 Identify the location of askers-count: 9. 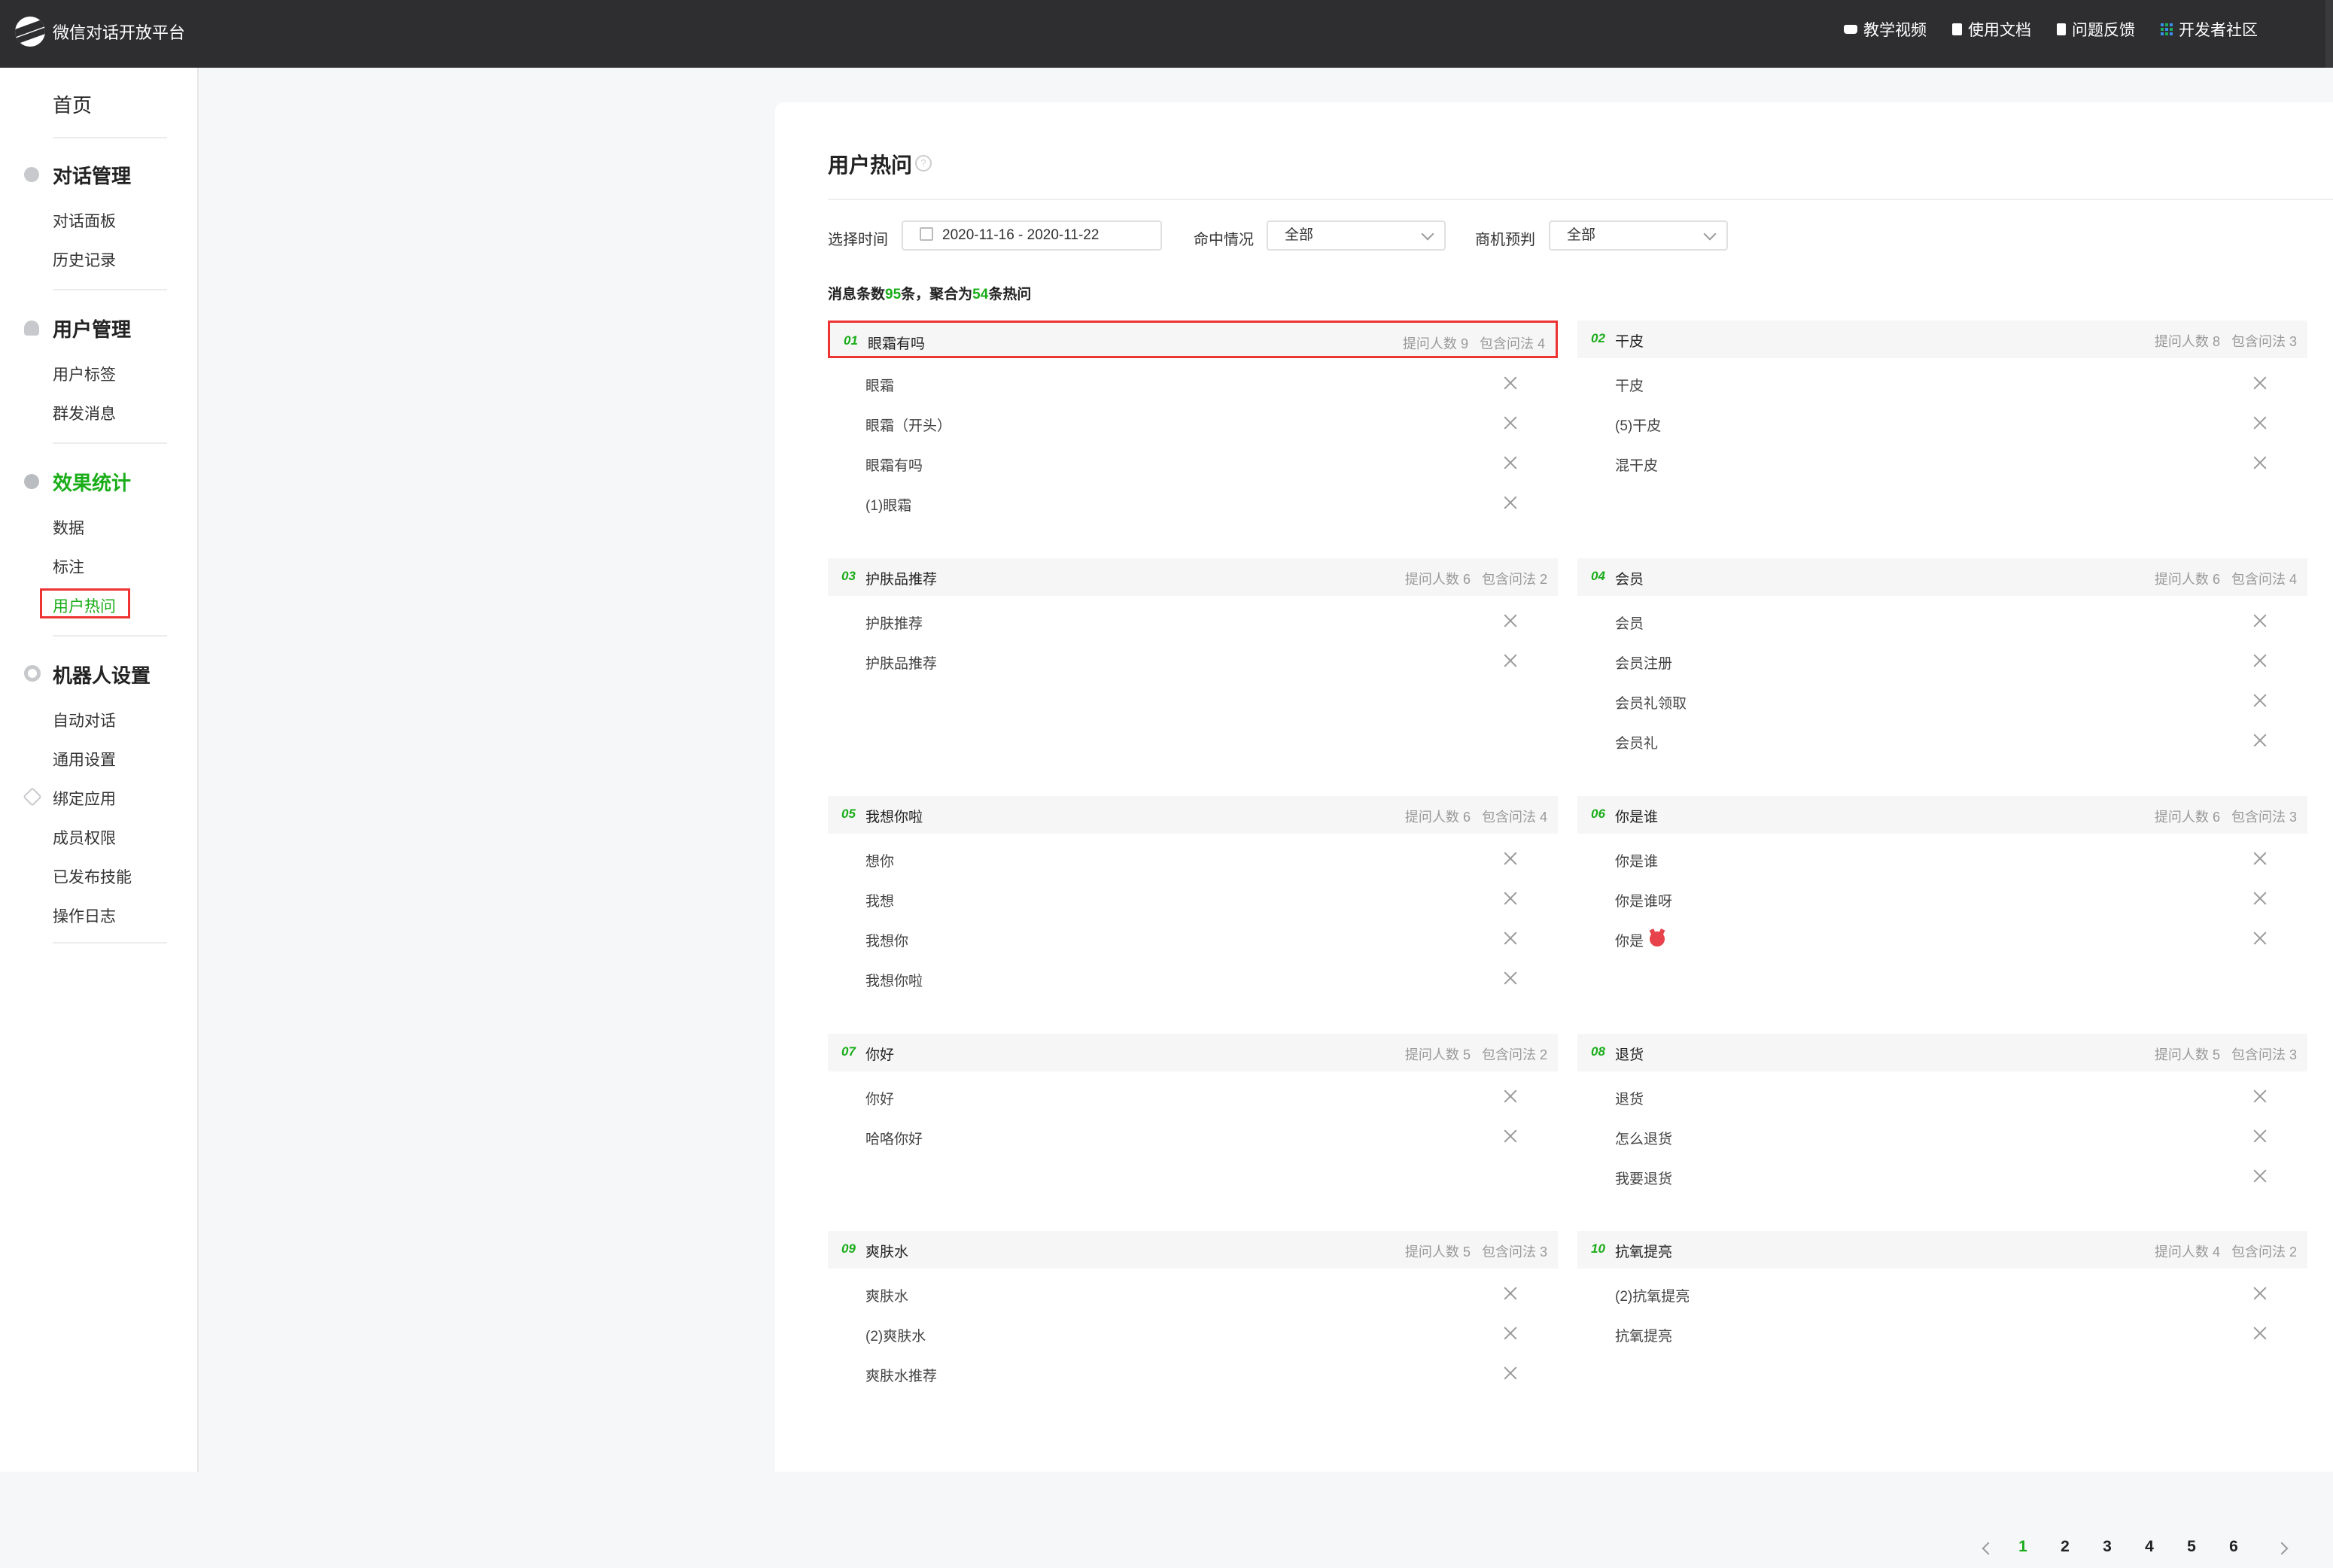
(1464, 343).